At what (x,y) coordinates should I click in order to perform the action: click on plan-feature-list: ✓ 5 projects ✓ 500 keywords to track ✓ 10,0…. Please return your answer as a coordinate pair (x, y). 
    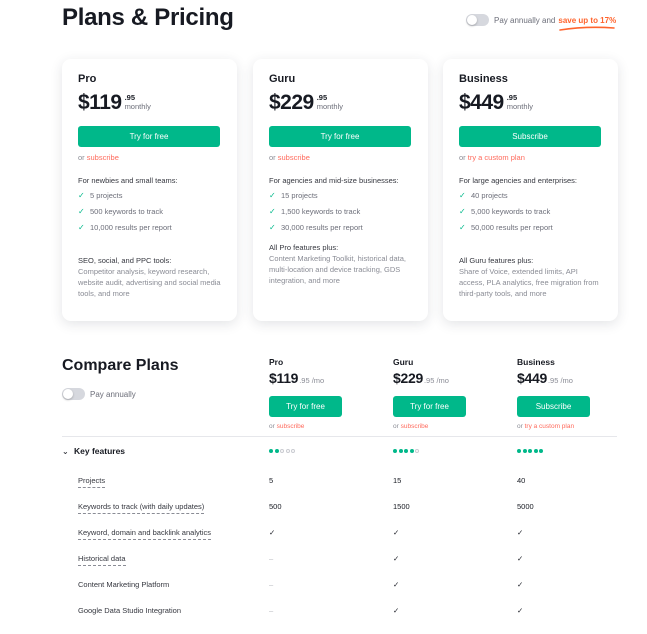
    Looking at the image, I should click on (149, 212).